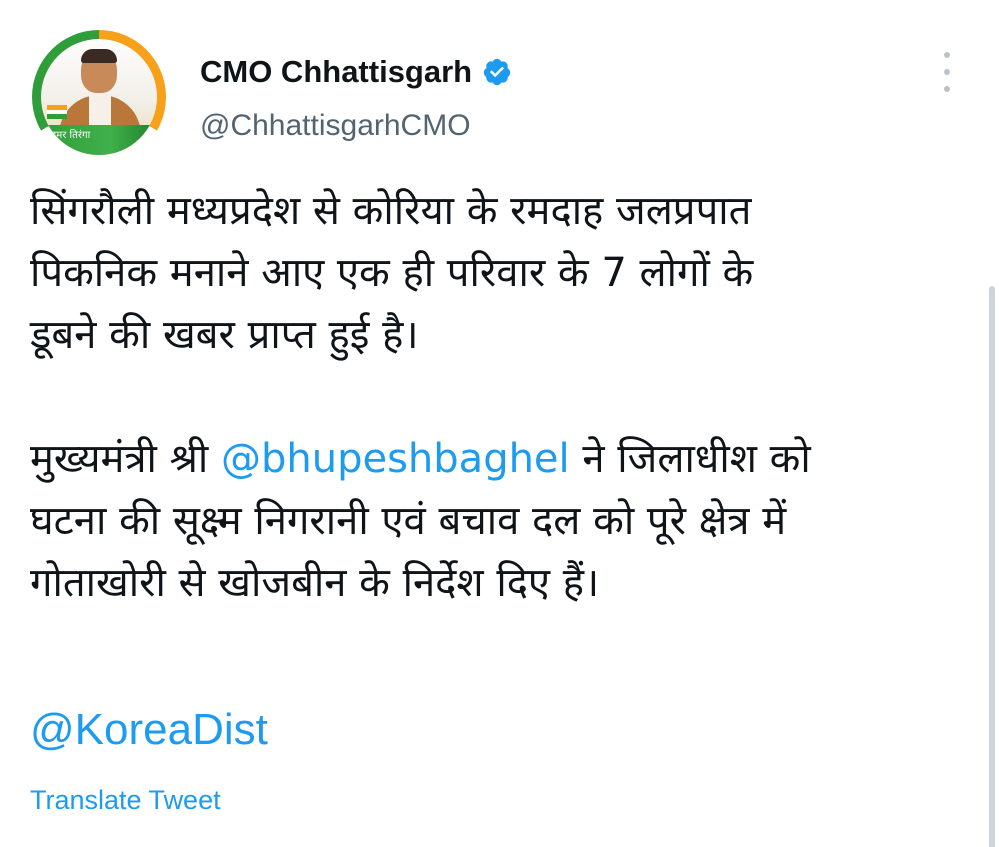 This screenshot has width=999, height=847. What do you see at coordinates (71, 135) in the screenshot?
I see `avatar-text: हमर तिरंगा` at bounding box center [71, 135].